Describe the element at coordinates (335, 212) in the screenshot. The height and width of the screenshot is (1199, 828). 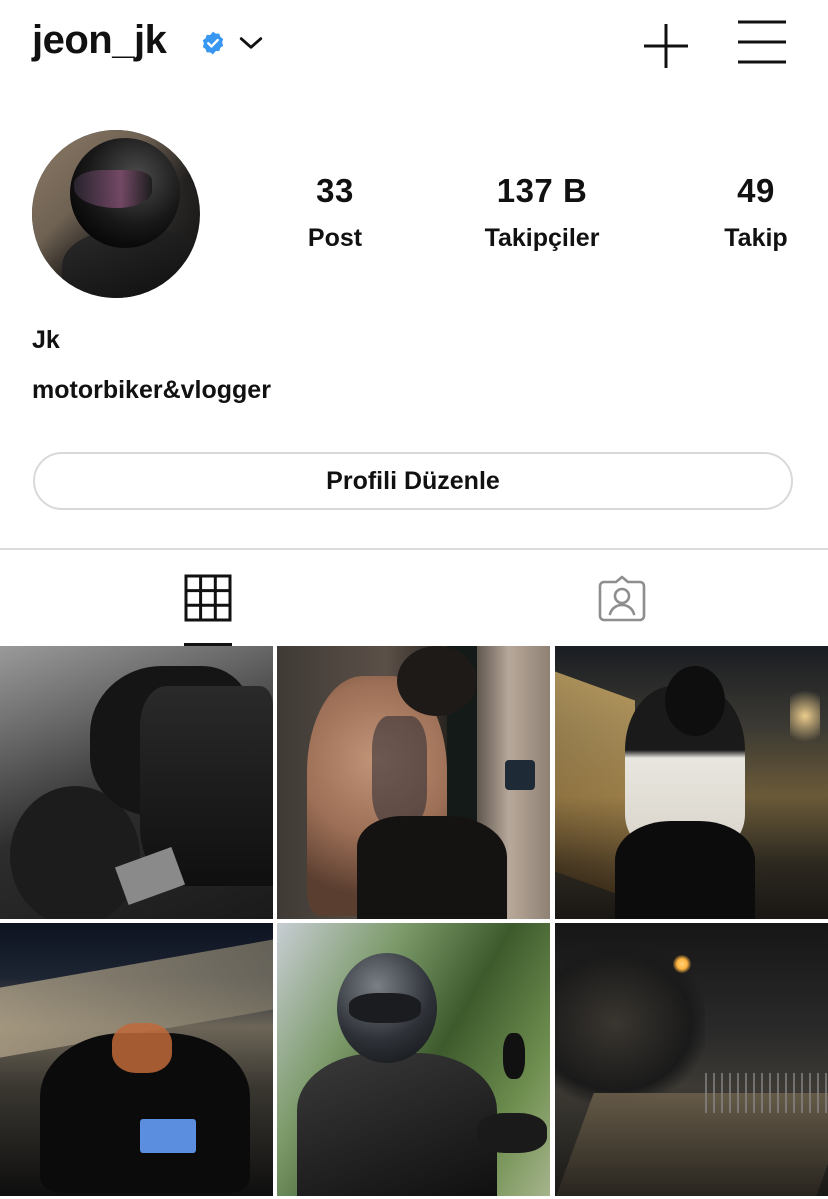
I see `stat-posts: 33 Post` at that location.